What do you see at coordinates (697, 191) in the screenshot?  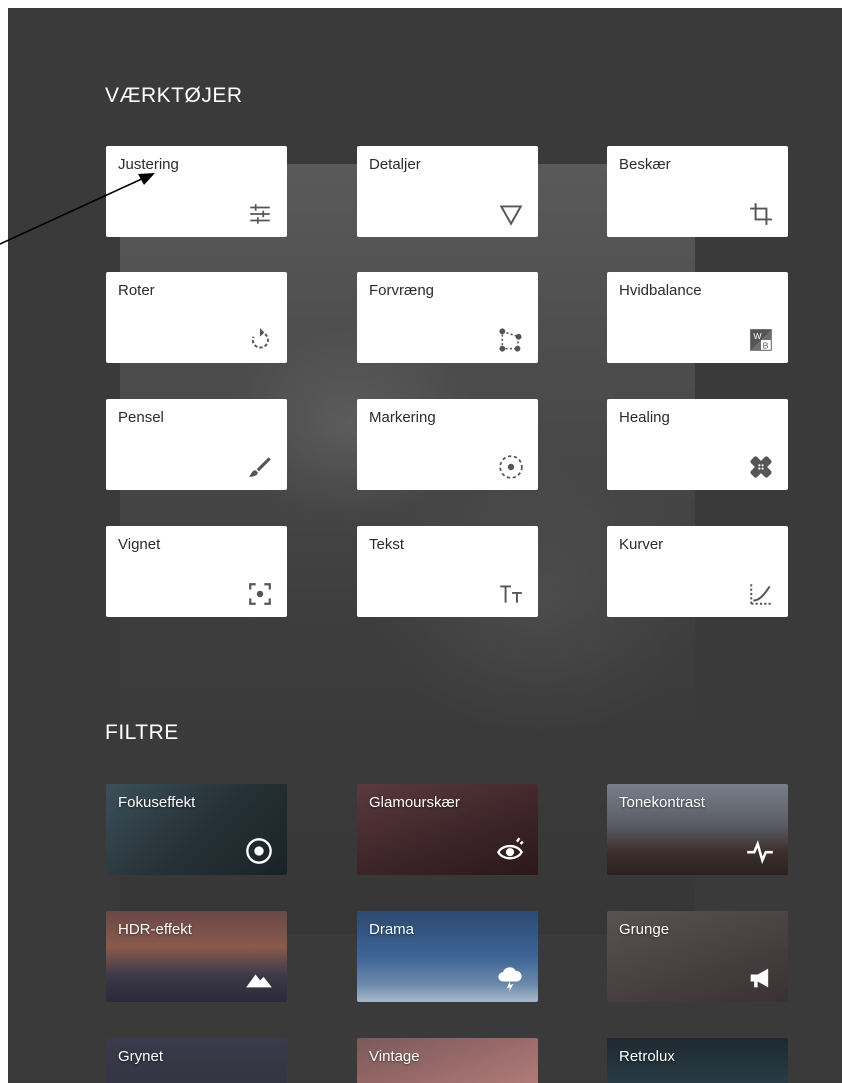 I see `tool-beskaer: Beskær` at bounding box center [697, 191].